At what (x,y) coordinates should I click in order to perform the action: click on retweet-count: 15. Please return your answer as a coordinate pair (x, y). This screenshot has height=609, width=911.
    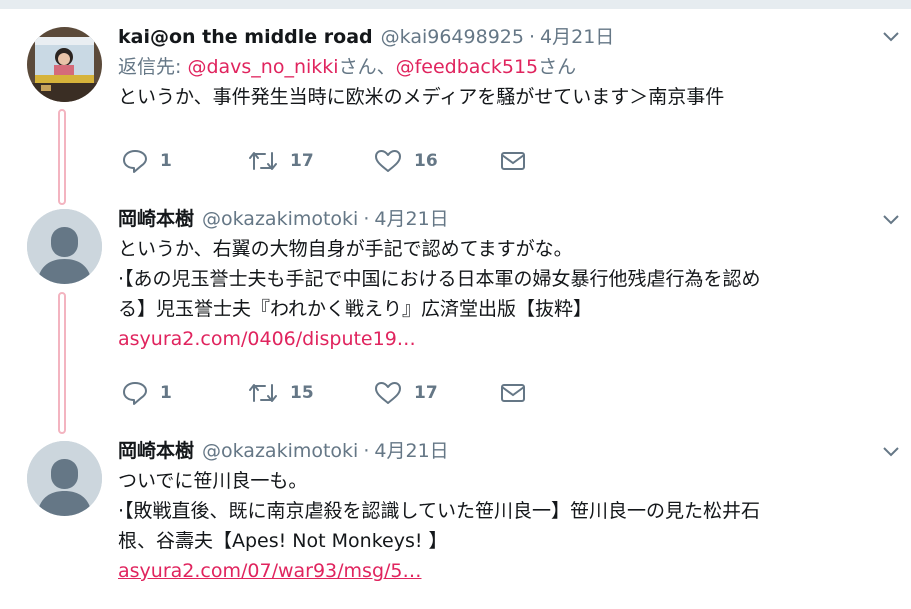
    Looking at the image, I should click on (302, 393).